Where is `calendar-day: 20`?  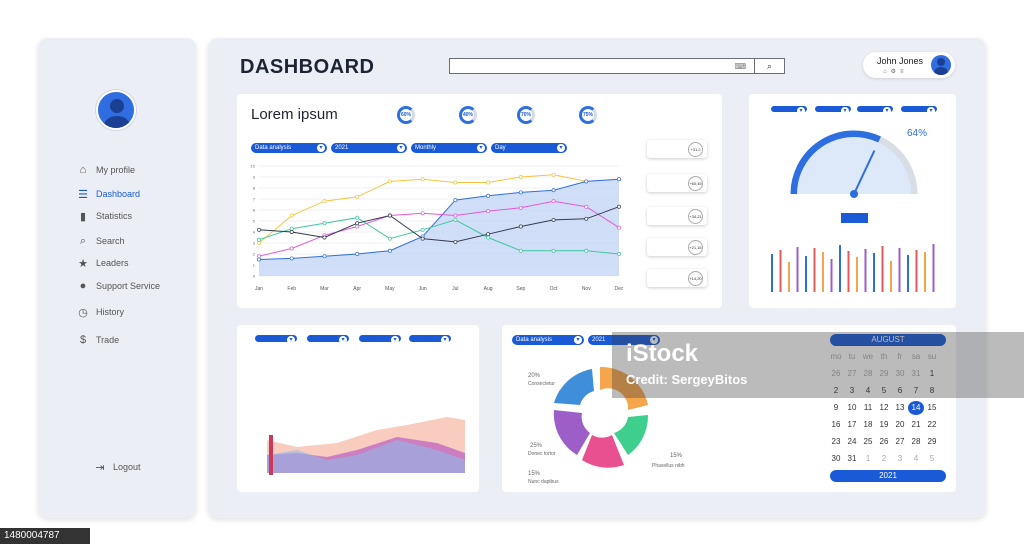 calendar-day: 20 is located at coordinates (900, 425).